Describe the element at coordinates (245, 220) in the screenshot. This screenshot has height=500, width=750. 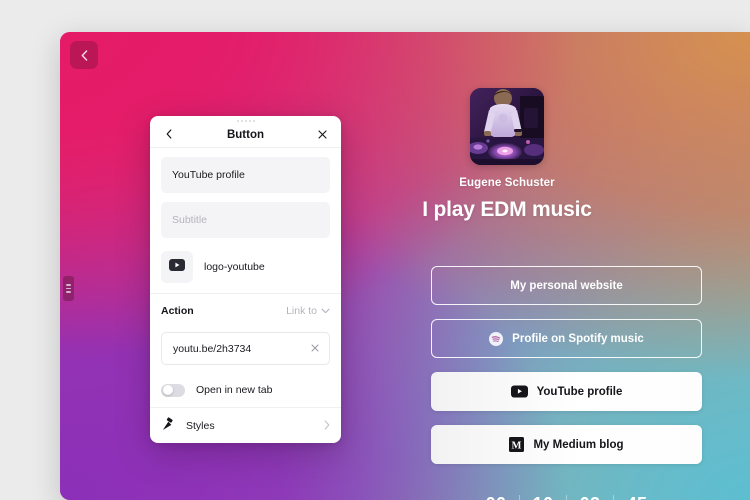
I see `button-subtitle-input: Subtitle` at that location.